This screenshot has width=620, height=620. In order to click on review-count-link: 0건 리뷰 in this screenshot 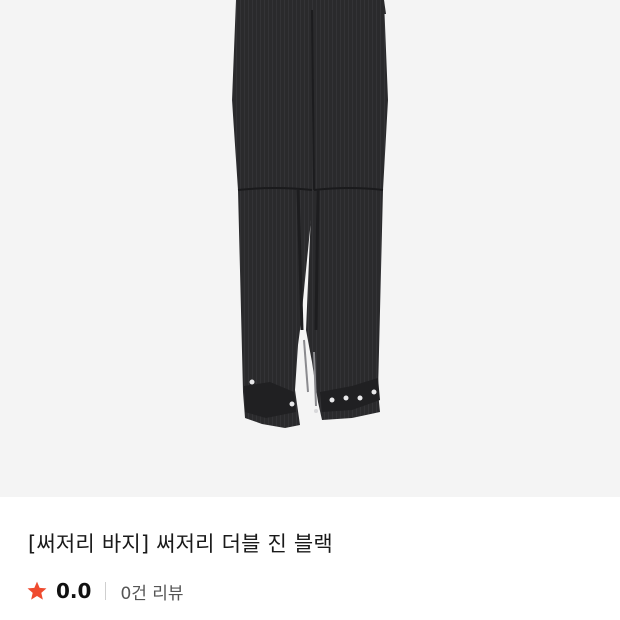, I will do `click(151, 591)`.